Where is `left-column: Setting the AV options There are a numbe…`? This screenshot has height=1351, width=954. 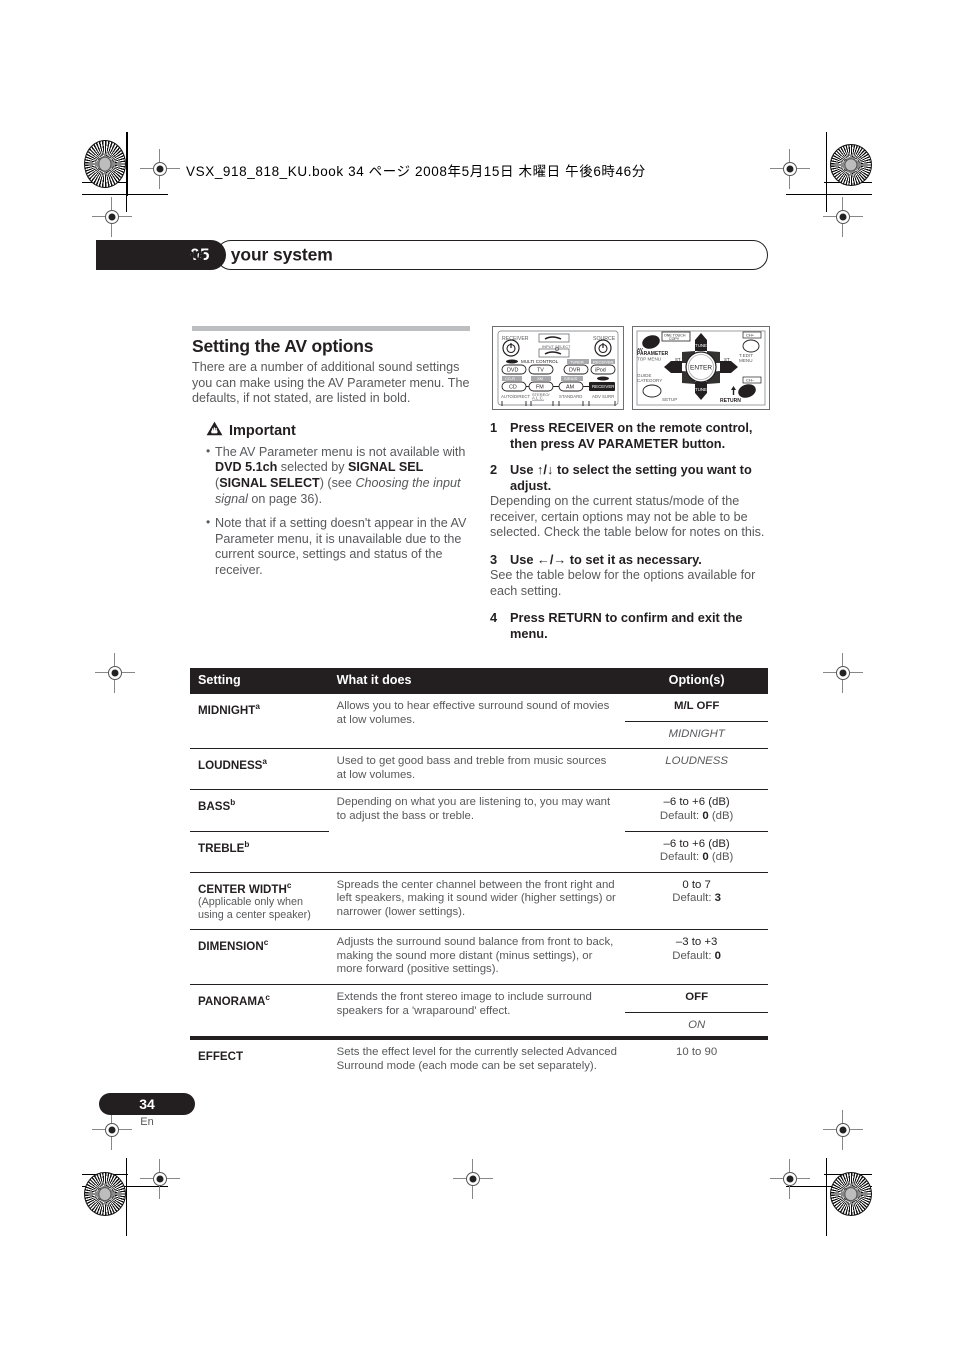 left-column: Setting the AV options There are a numbe… is located at coordinates (333, 457).